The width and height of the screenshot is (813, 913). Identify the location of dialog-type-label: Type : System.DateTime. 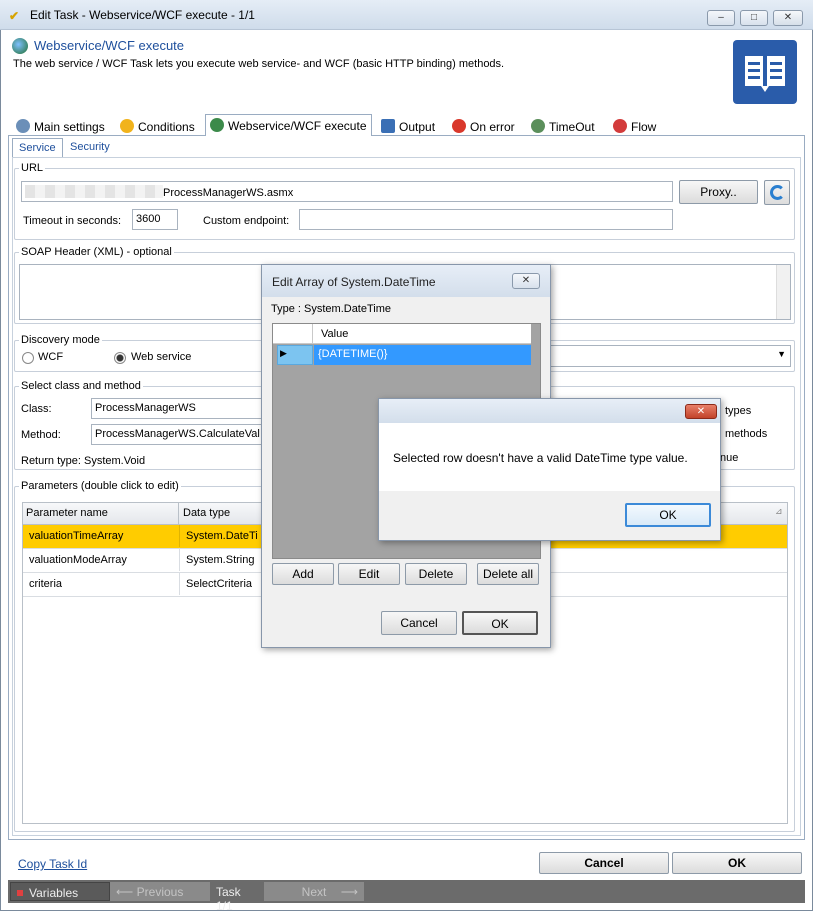
(331, 309).